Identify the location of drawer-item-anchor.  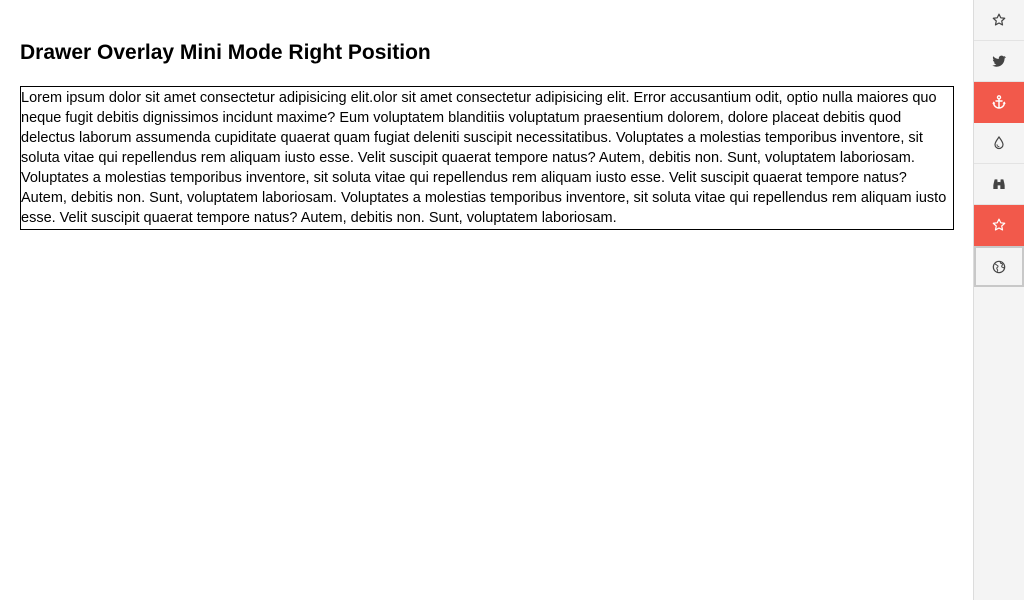
(999, 102).